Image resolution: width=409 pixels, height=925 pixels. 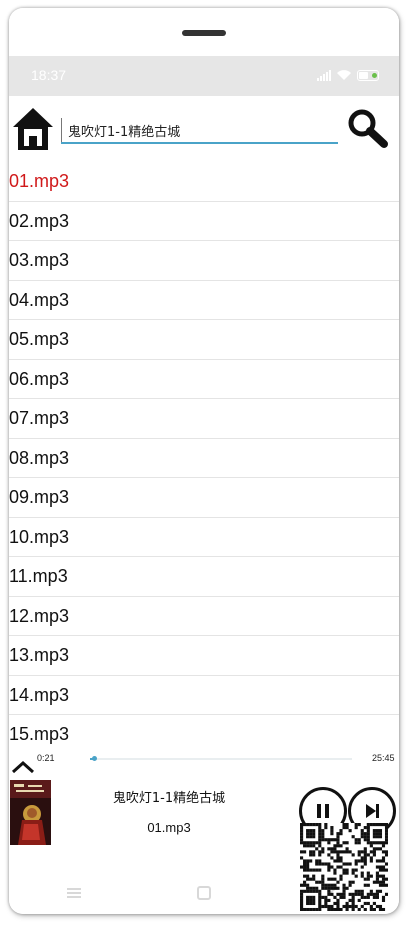 I want to click on home-icon, so click(x=33, y=129).